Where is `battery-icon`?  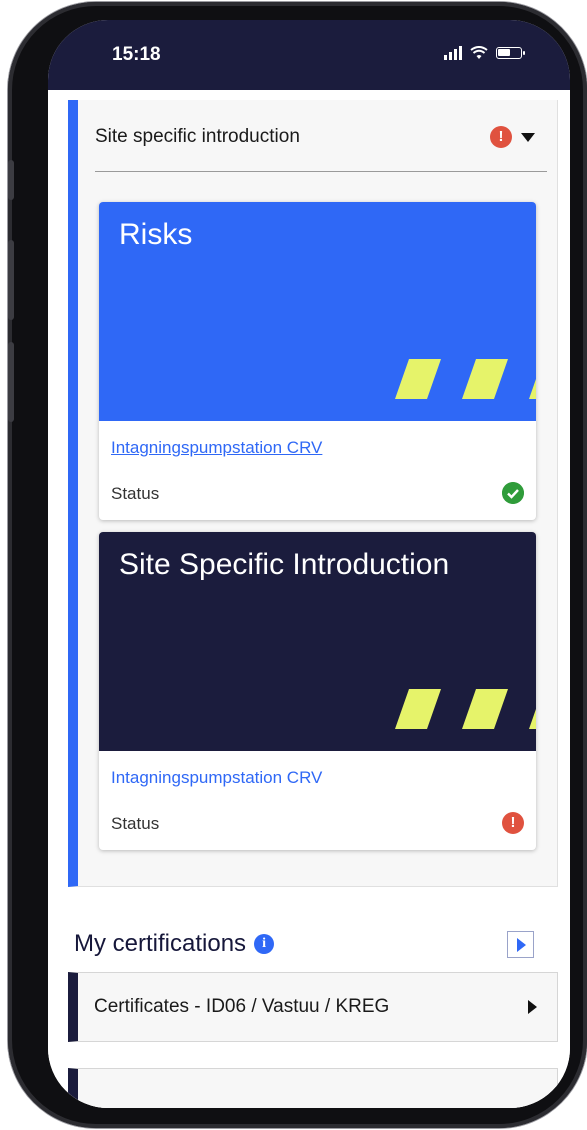 battery-icon is located at coordinates (510, 53).